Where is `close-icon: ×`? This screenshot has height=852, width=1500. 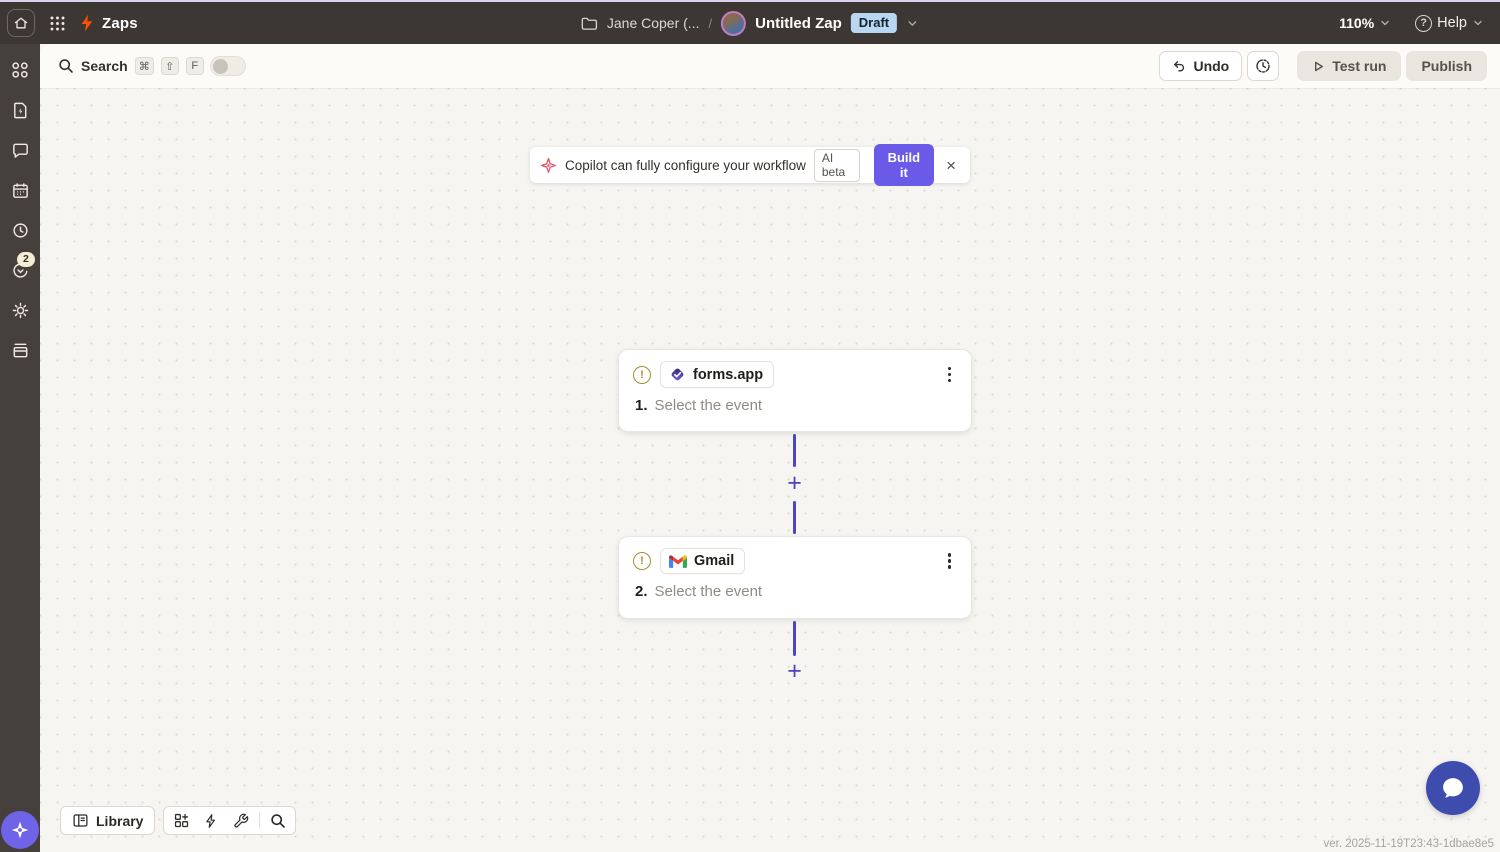 close-icon: × is located at coordinates (951, 165).